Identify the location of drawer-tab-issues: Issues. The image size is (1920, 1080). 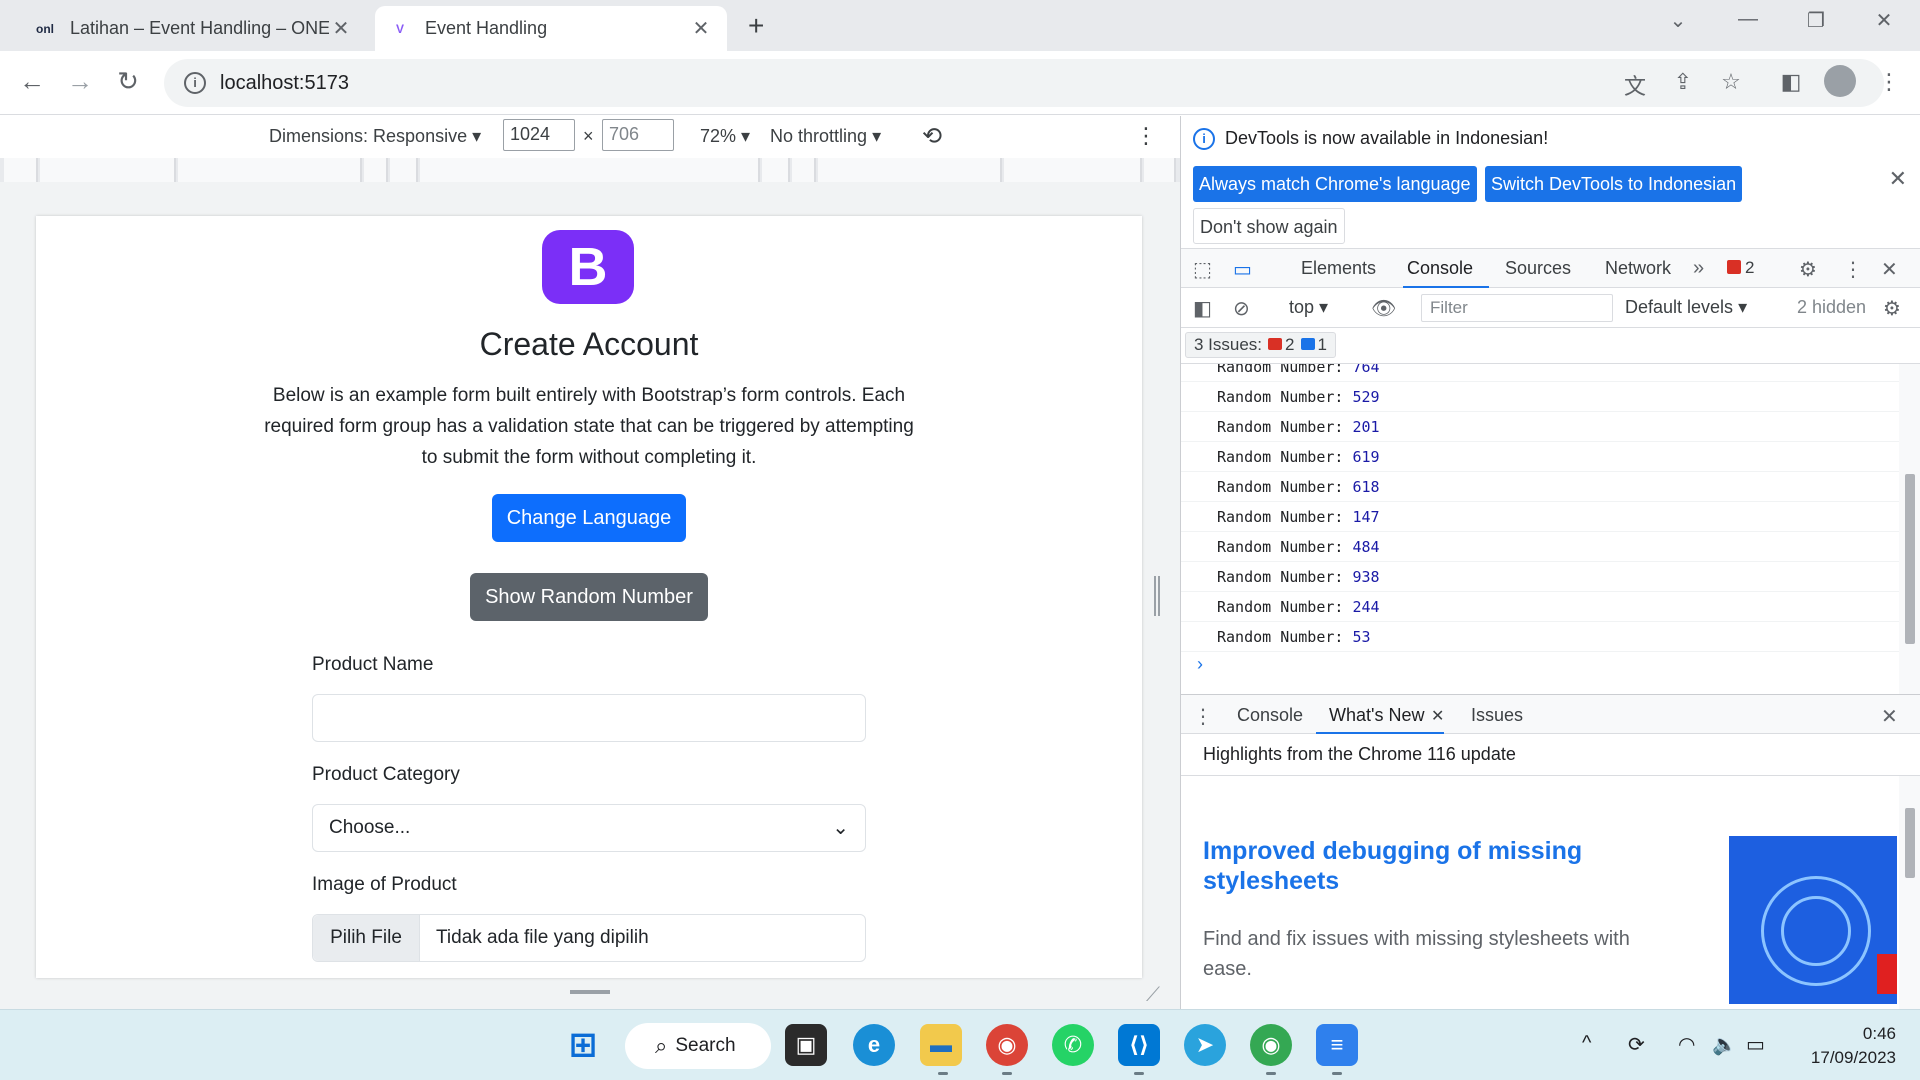
(1497, 715).